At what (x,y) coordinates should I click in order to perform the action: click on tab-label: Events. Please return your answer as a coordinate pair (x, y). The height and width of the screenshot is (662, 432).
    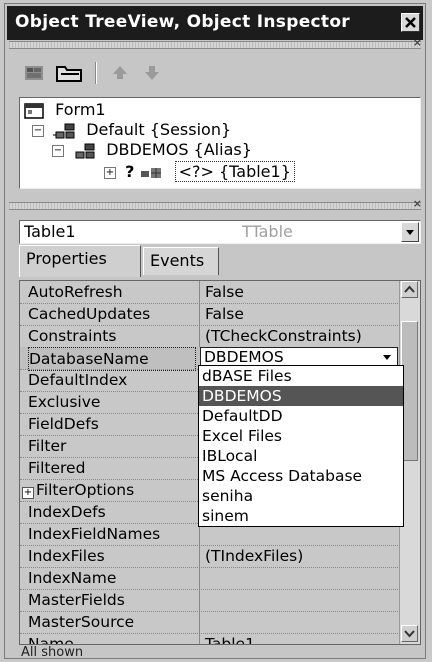
    Looking at the image, I should click on (177, 260).